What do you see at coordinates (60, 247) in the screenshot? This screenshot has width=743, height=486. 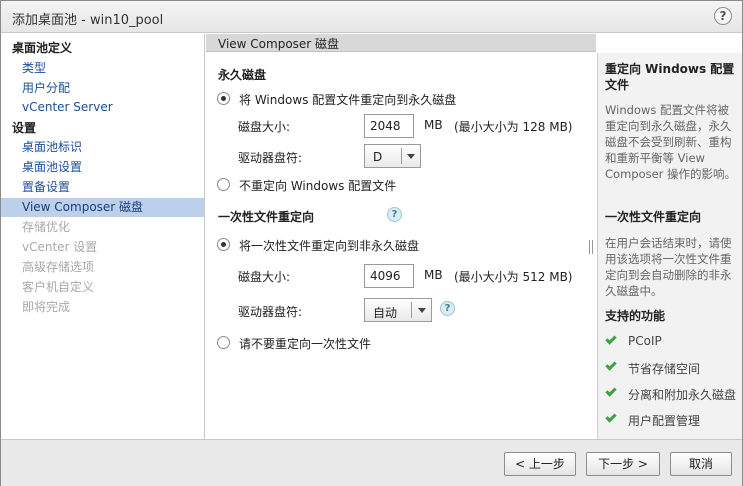 I see `sidebar-item-vcenter-settings: vCenter 设置` at bounding box center [60, 247].